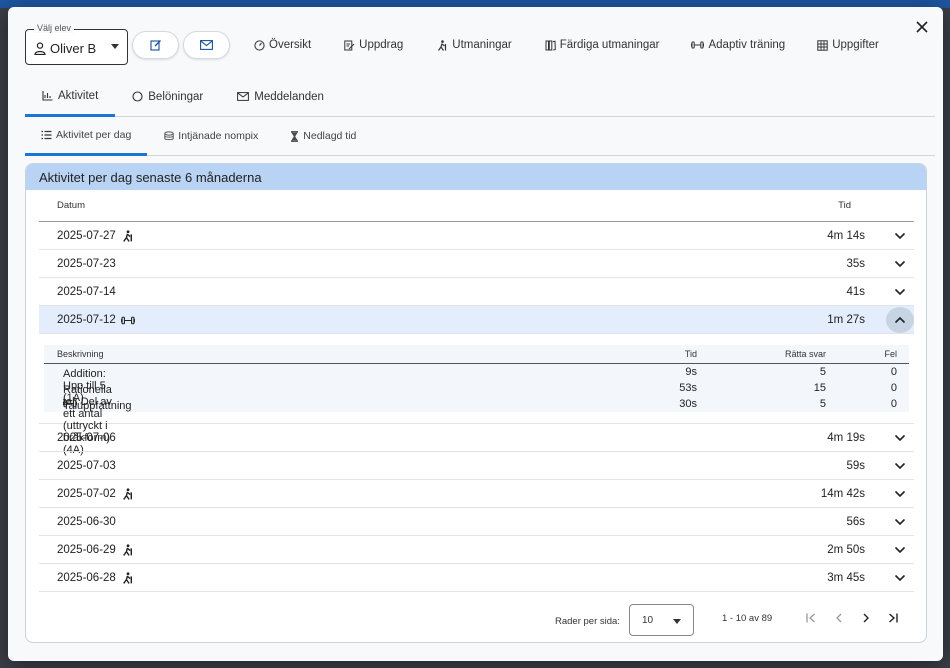 The width and height of the screenshot is (950, 668). I want to click on nav-label: Färdiga utmaningar, so click(609, 45).